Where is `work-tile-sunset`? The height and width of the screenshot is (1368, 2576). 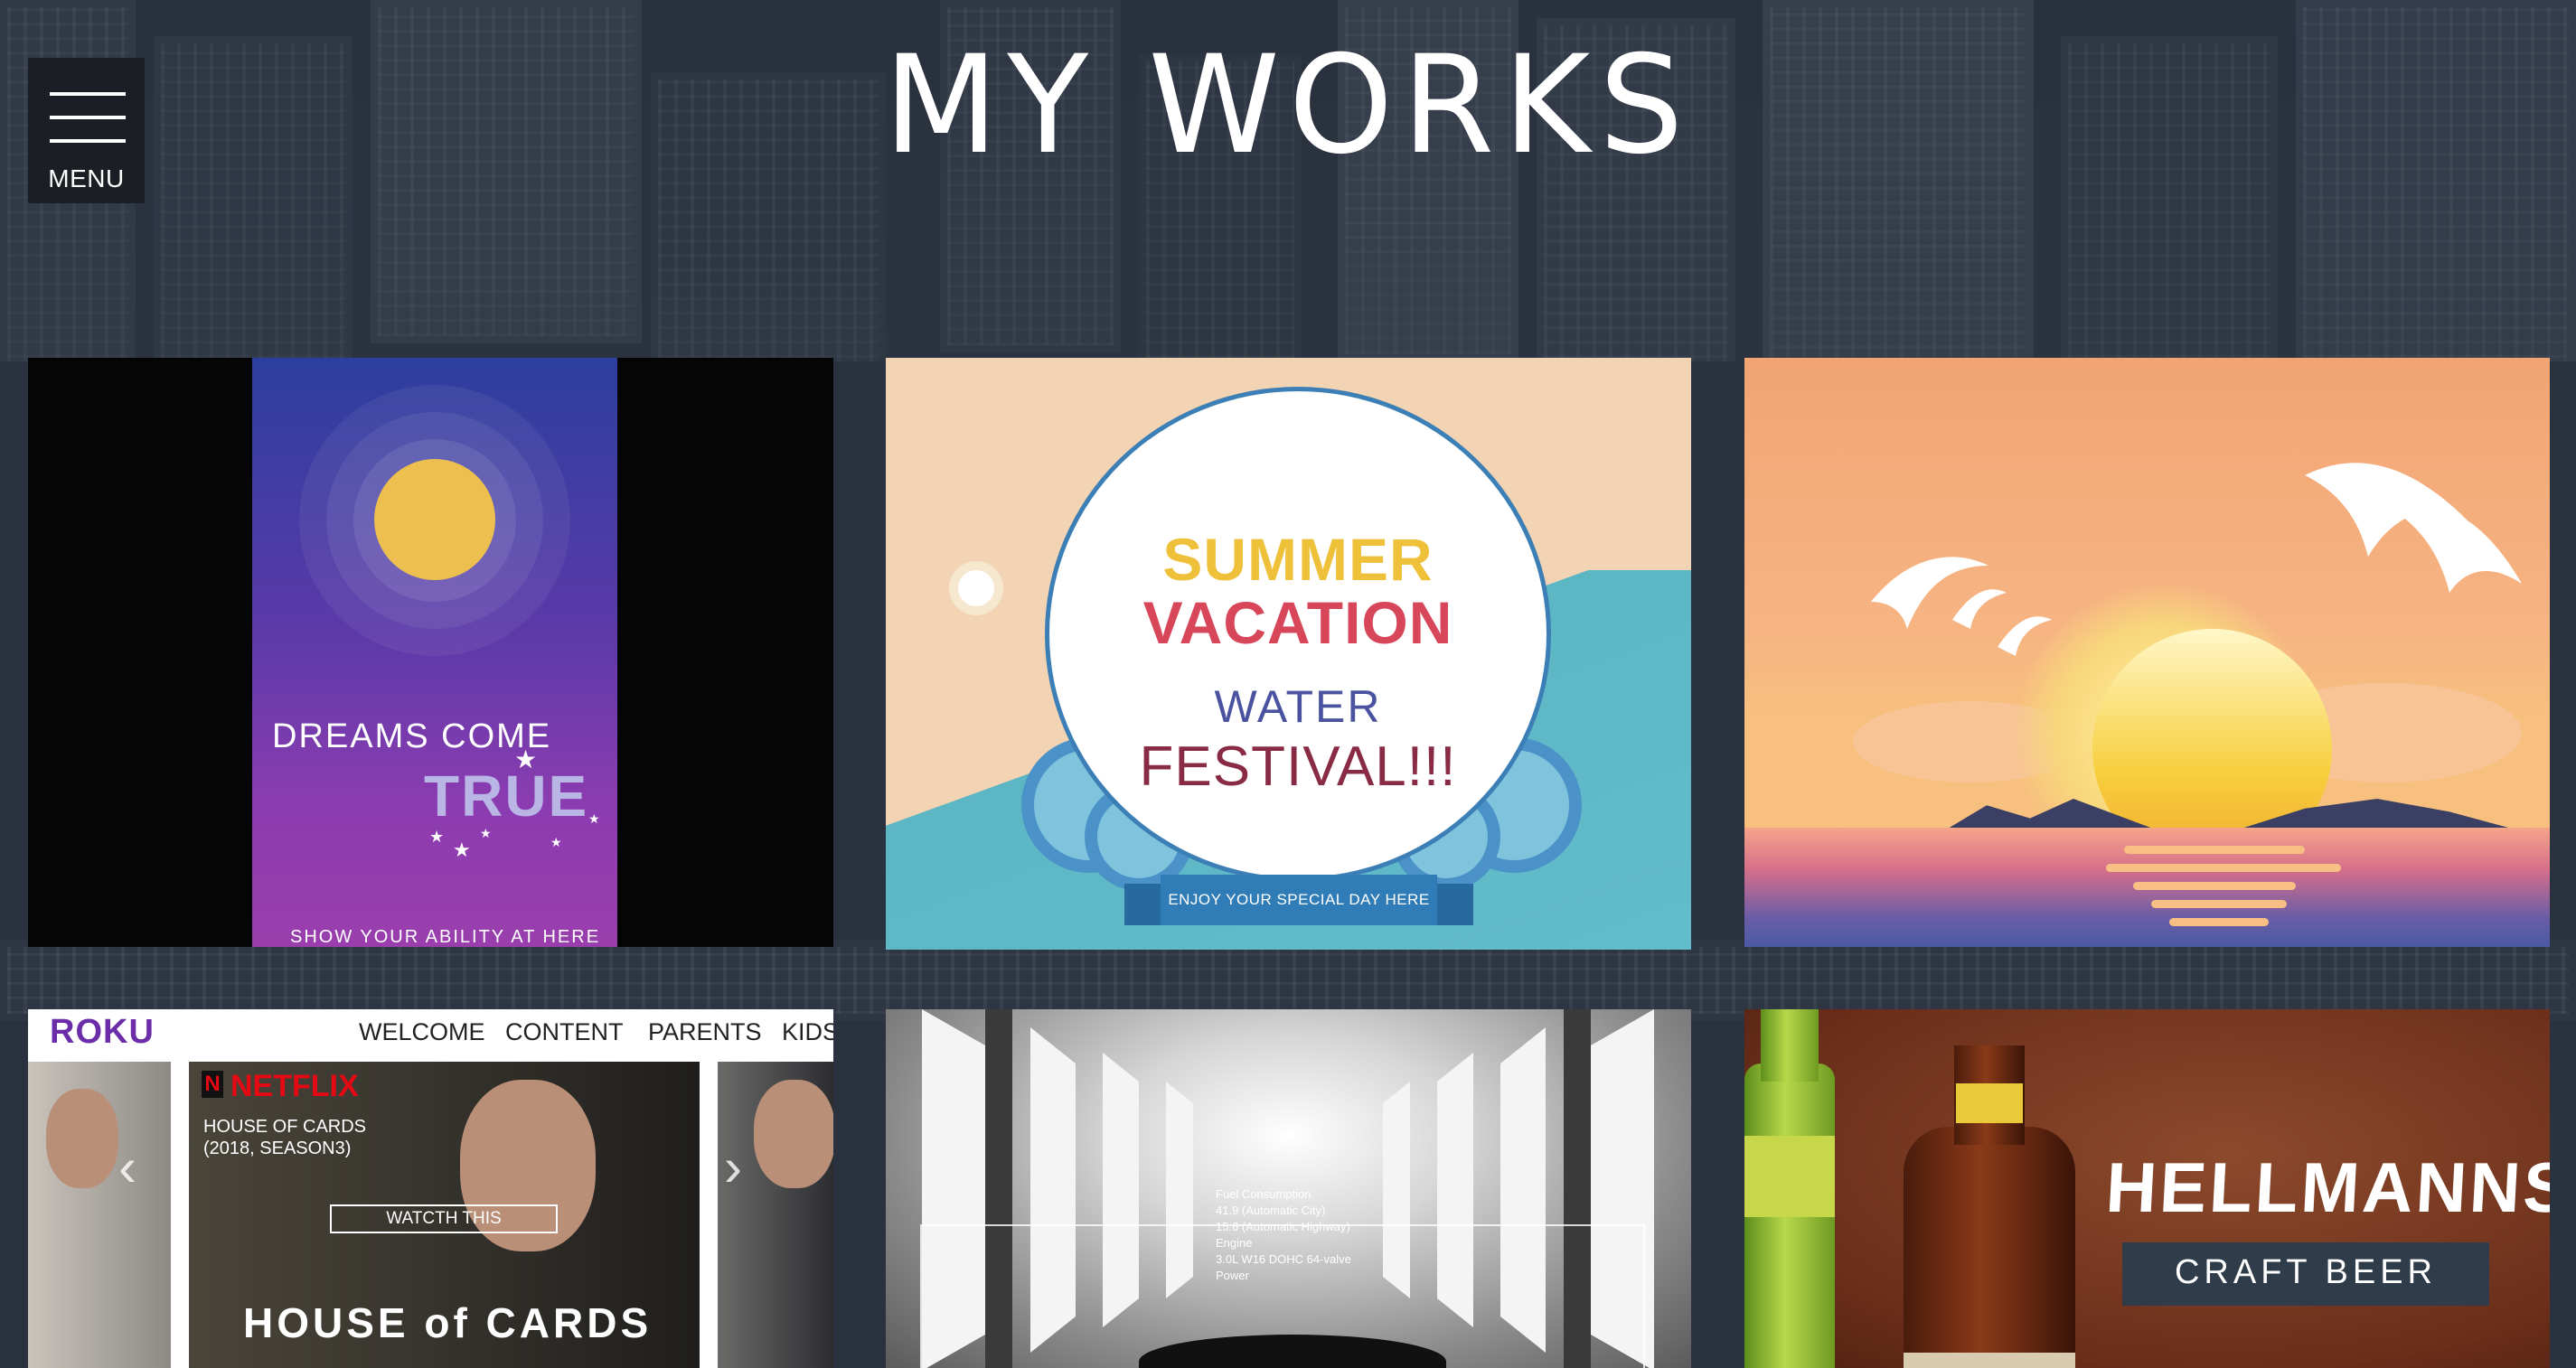
work-tile-sunset is located at coordinates (2147, 652).